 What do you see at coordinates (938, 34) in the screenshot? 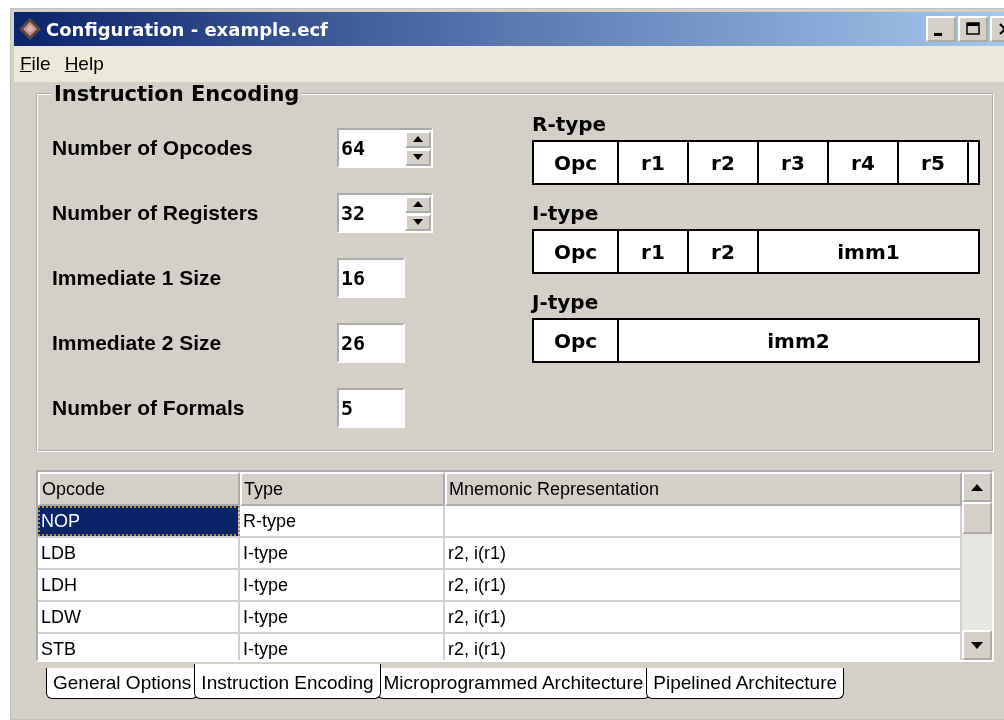
I see `minimize-icon` at bounding box center [938, 34].